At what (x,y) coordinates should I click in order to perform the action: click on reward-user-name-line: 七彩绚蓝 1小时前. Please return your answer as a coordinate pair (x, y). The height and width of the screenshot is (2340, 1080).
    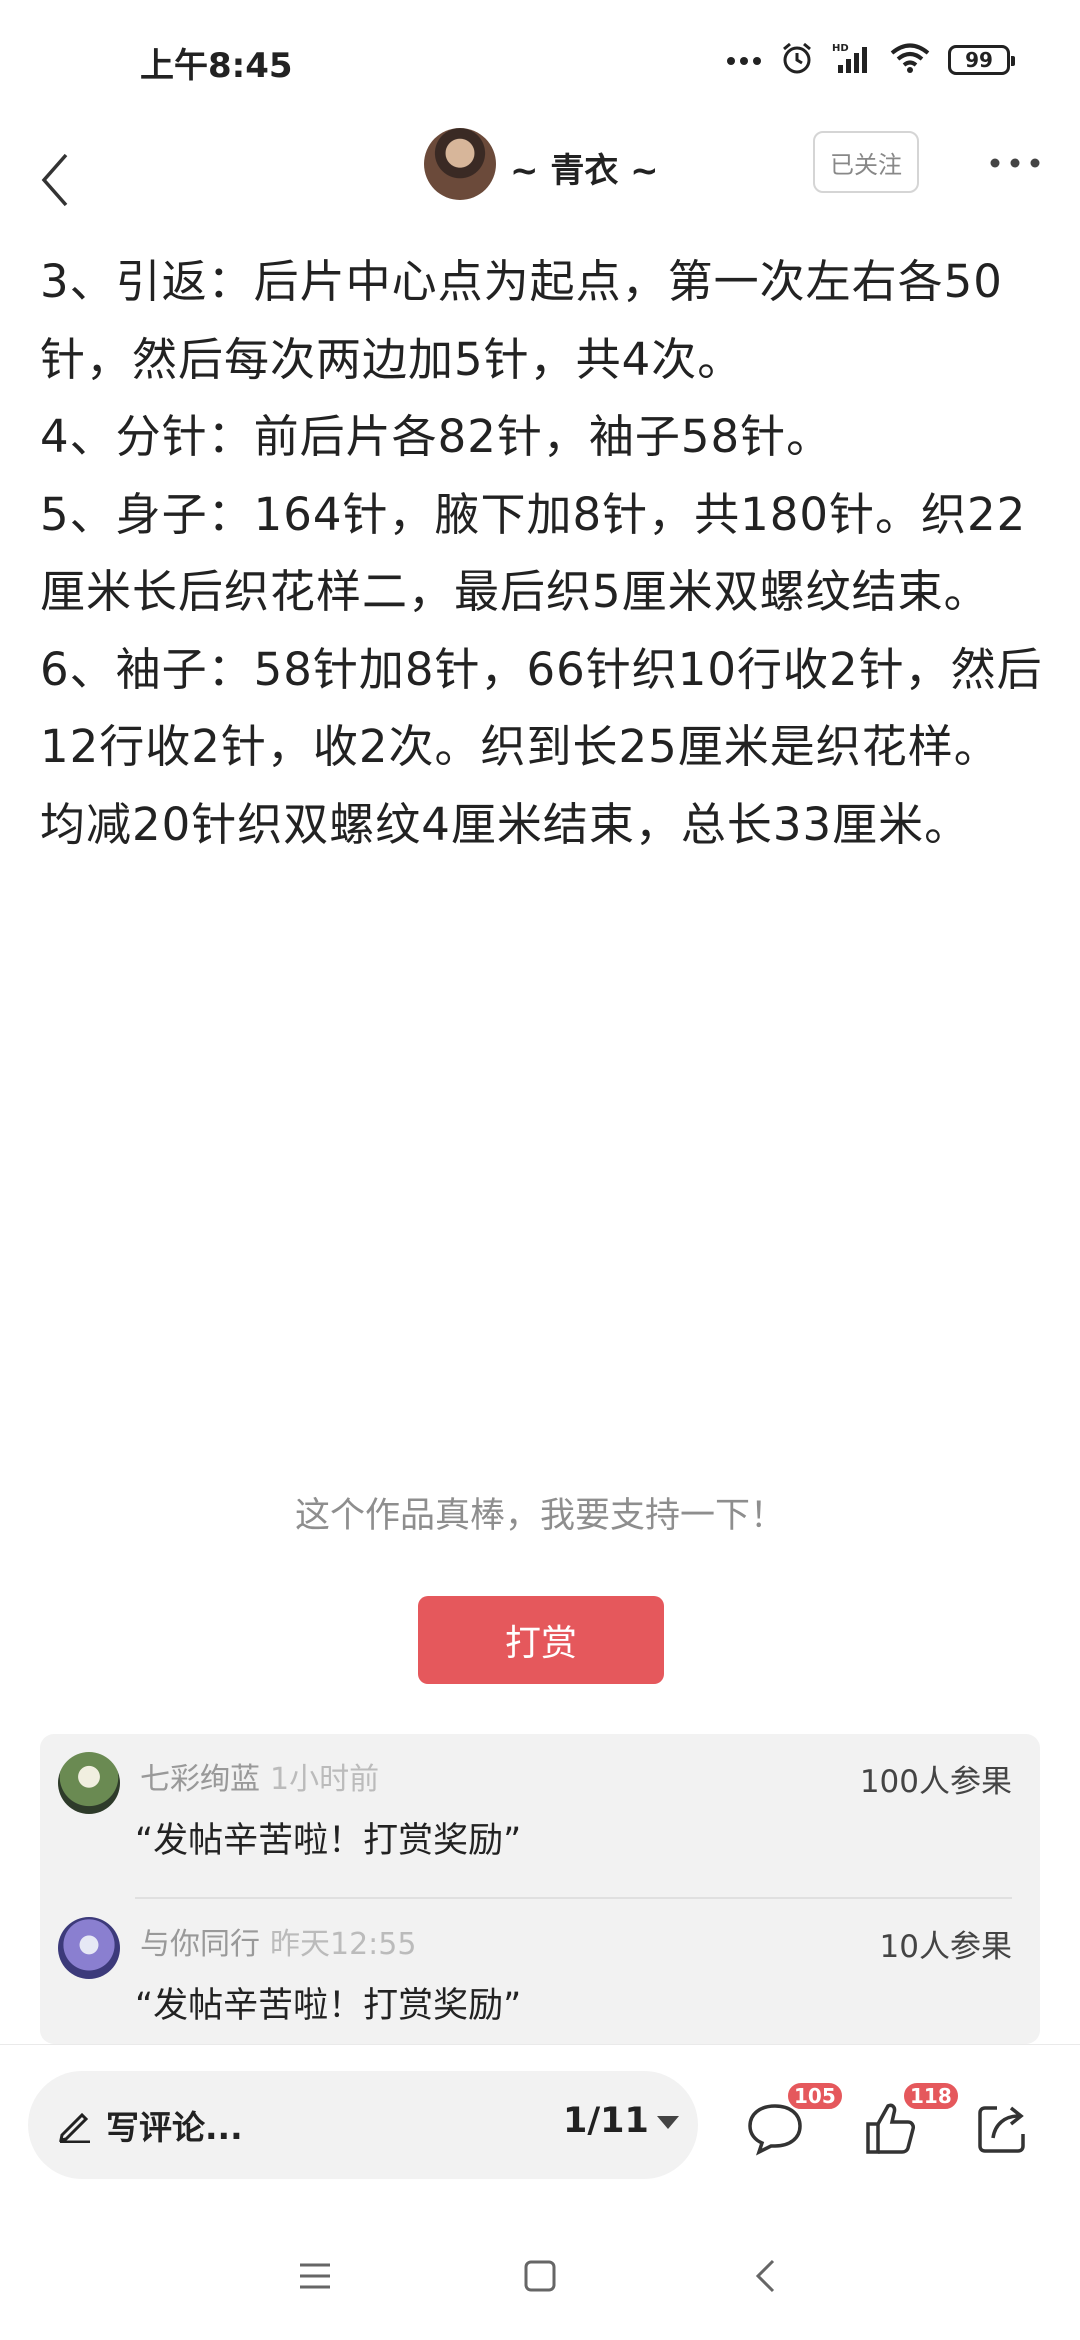
    Looking at the image, I should click on (259, 1776).